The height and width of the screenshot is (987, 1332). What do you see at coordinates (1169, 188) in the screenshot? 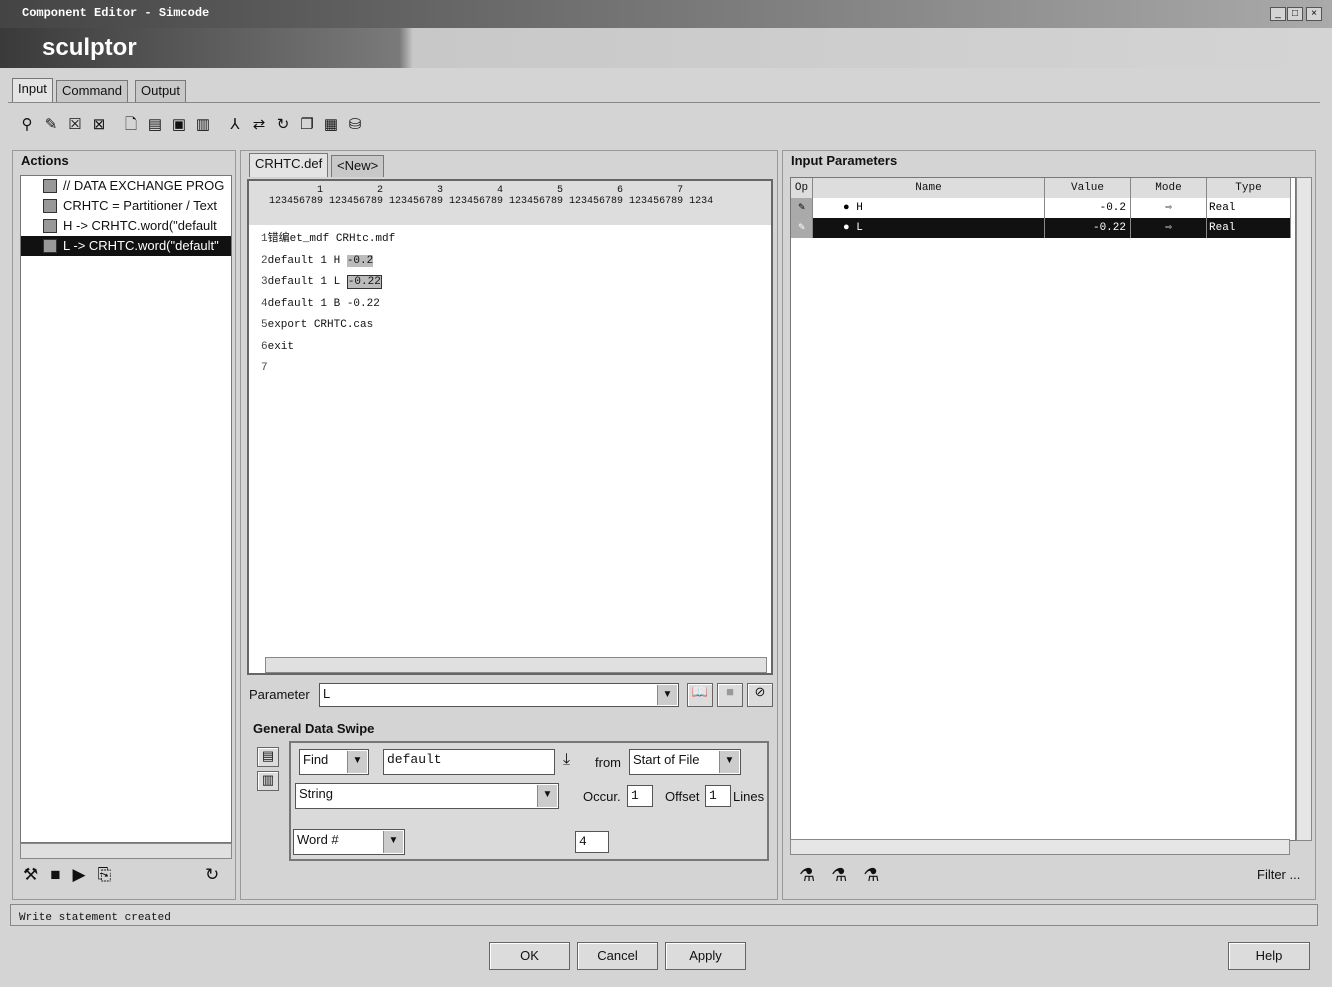
I see `col-mode: Mode` at bounding box center [1169, 188].